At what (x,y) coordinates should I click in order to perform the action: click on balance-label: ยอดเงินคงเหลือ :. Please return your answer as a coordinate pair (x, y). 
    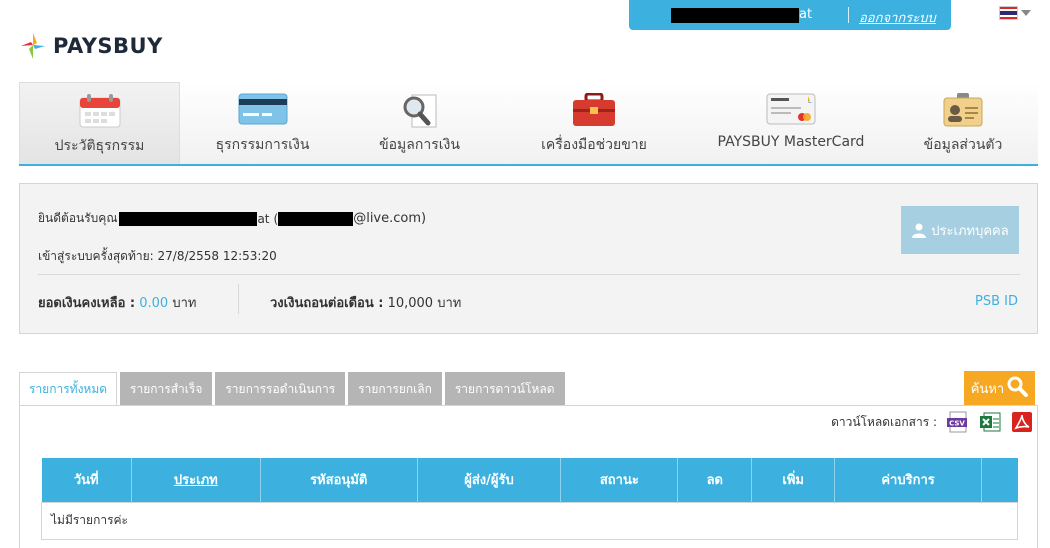
    Looking at the image, I should click on (87, 303).